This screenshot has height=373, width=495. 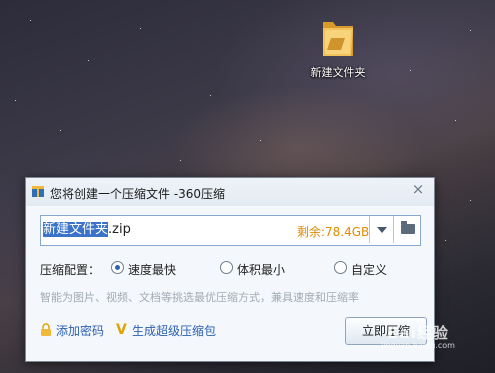 I want to click on browse-folder-icon, so click(x=407, y=229).